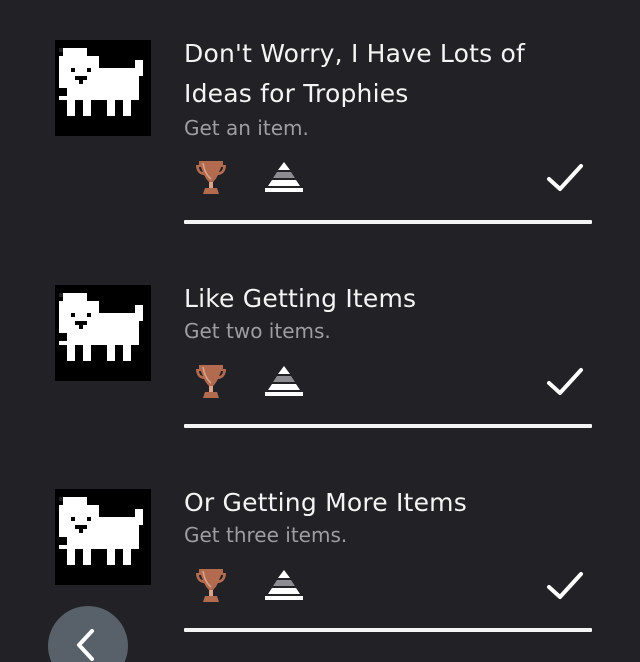  Describe the element at coordinates (257, 331) in the screenshot. I see `trophy-description: Get two items.` at that location.